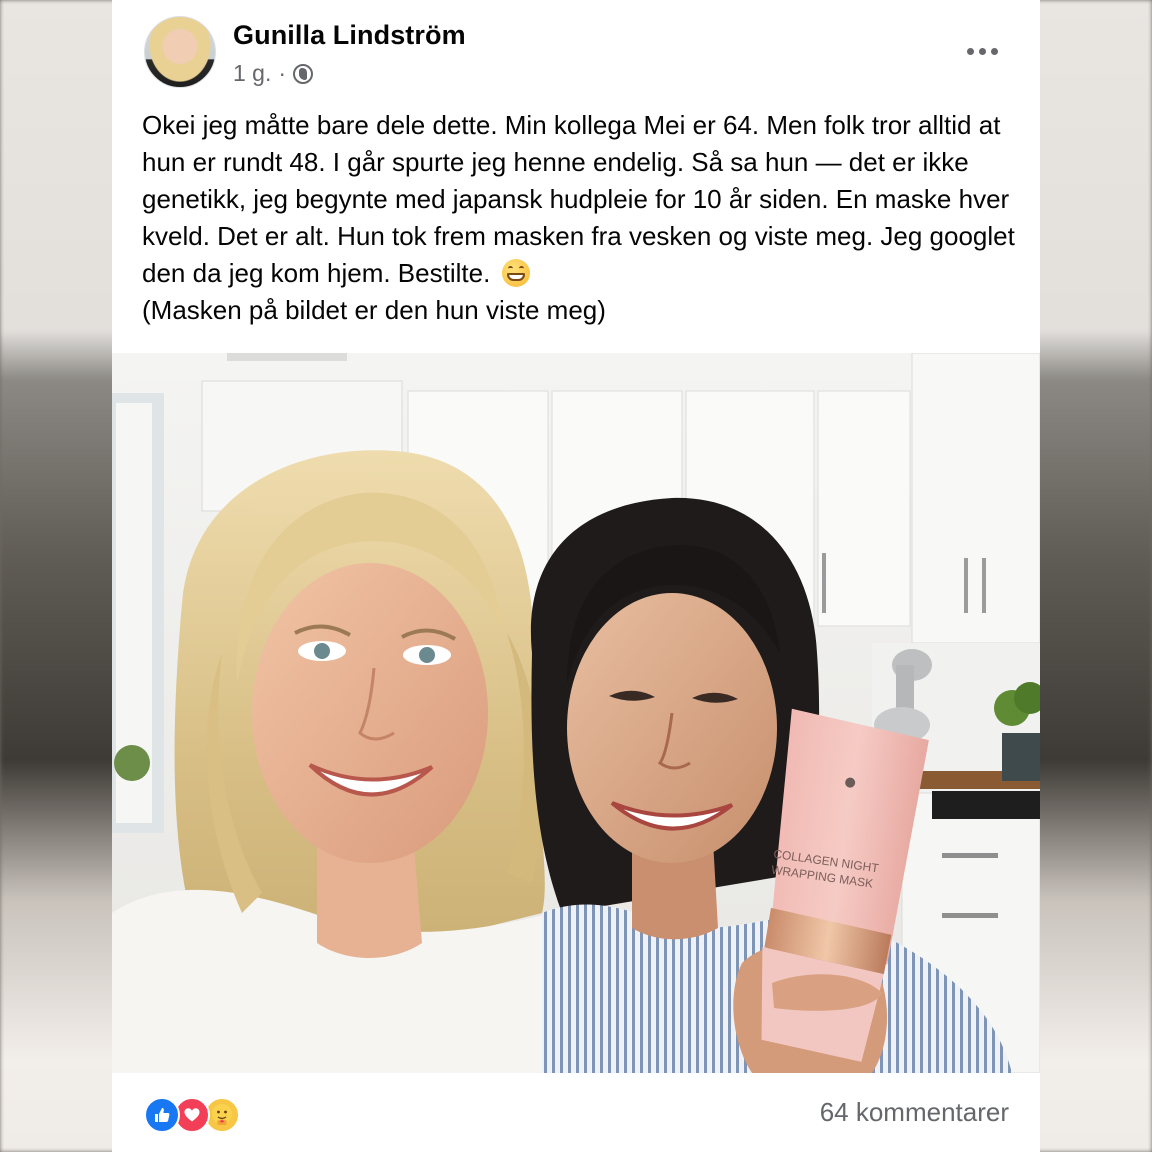  What do you see at coordinates (374, 310) in the screenshot?
I see `post-body-tail: (Masken på bildet er den hun viste meg)` at bounding box center [374, 310].